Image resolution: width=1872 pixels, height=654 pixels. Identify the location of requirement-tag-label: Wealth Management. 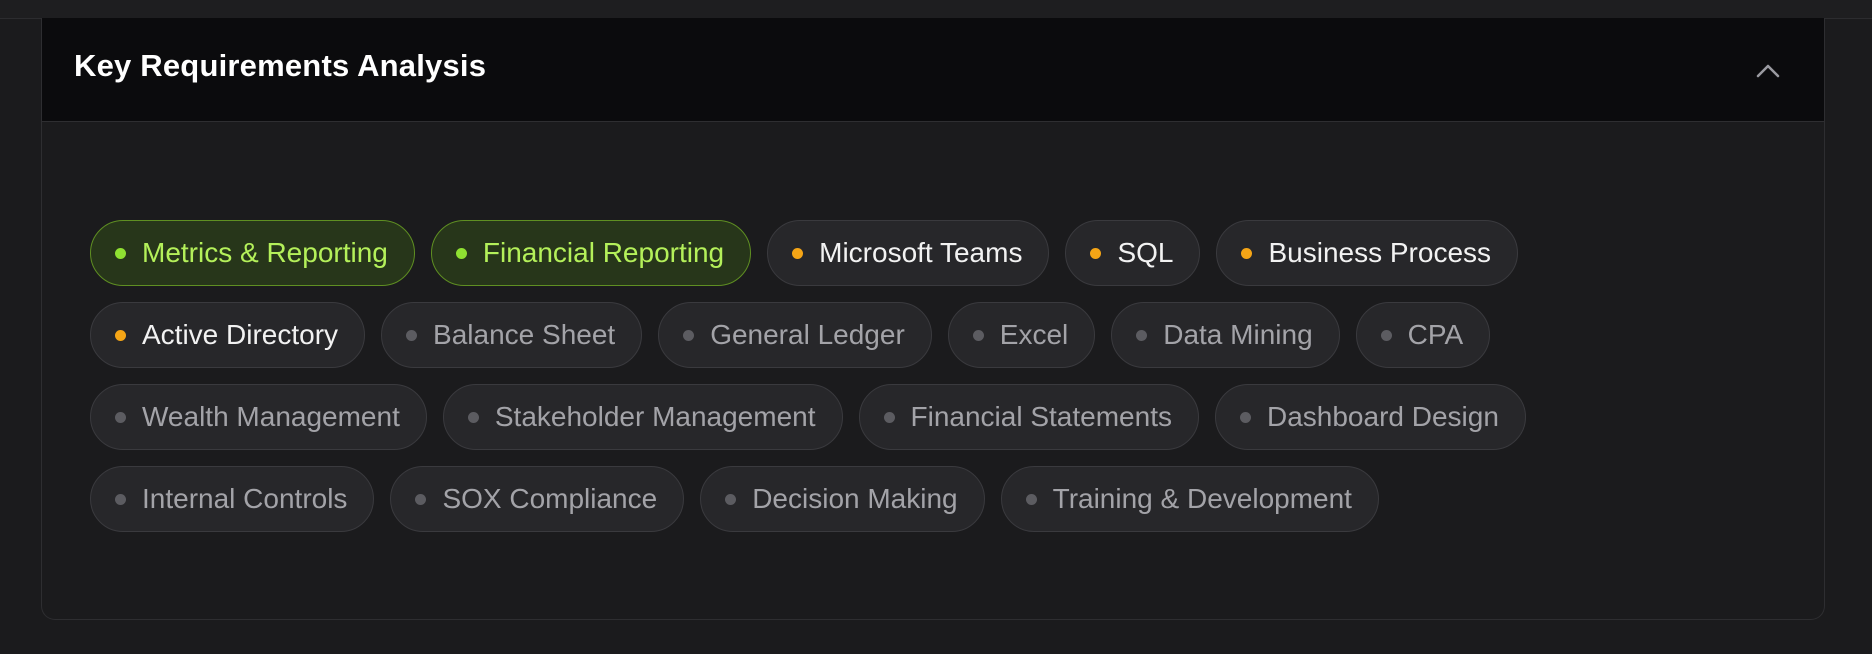
(271, 416).